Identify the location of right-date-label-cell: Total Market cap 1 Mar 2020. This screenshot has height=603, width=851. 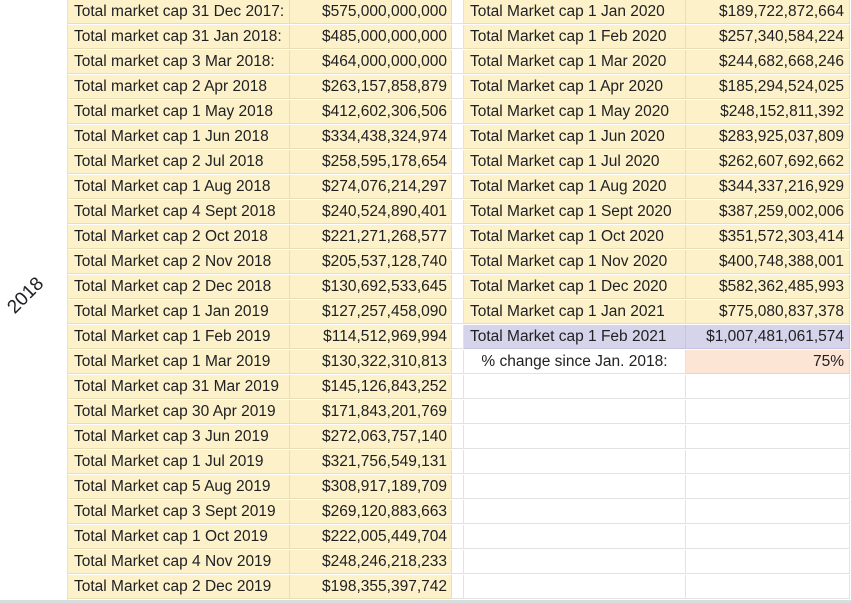
(575, 62).